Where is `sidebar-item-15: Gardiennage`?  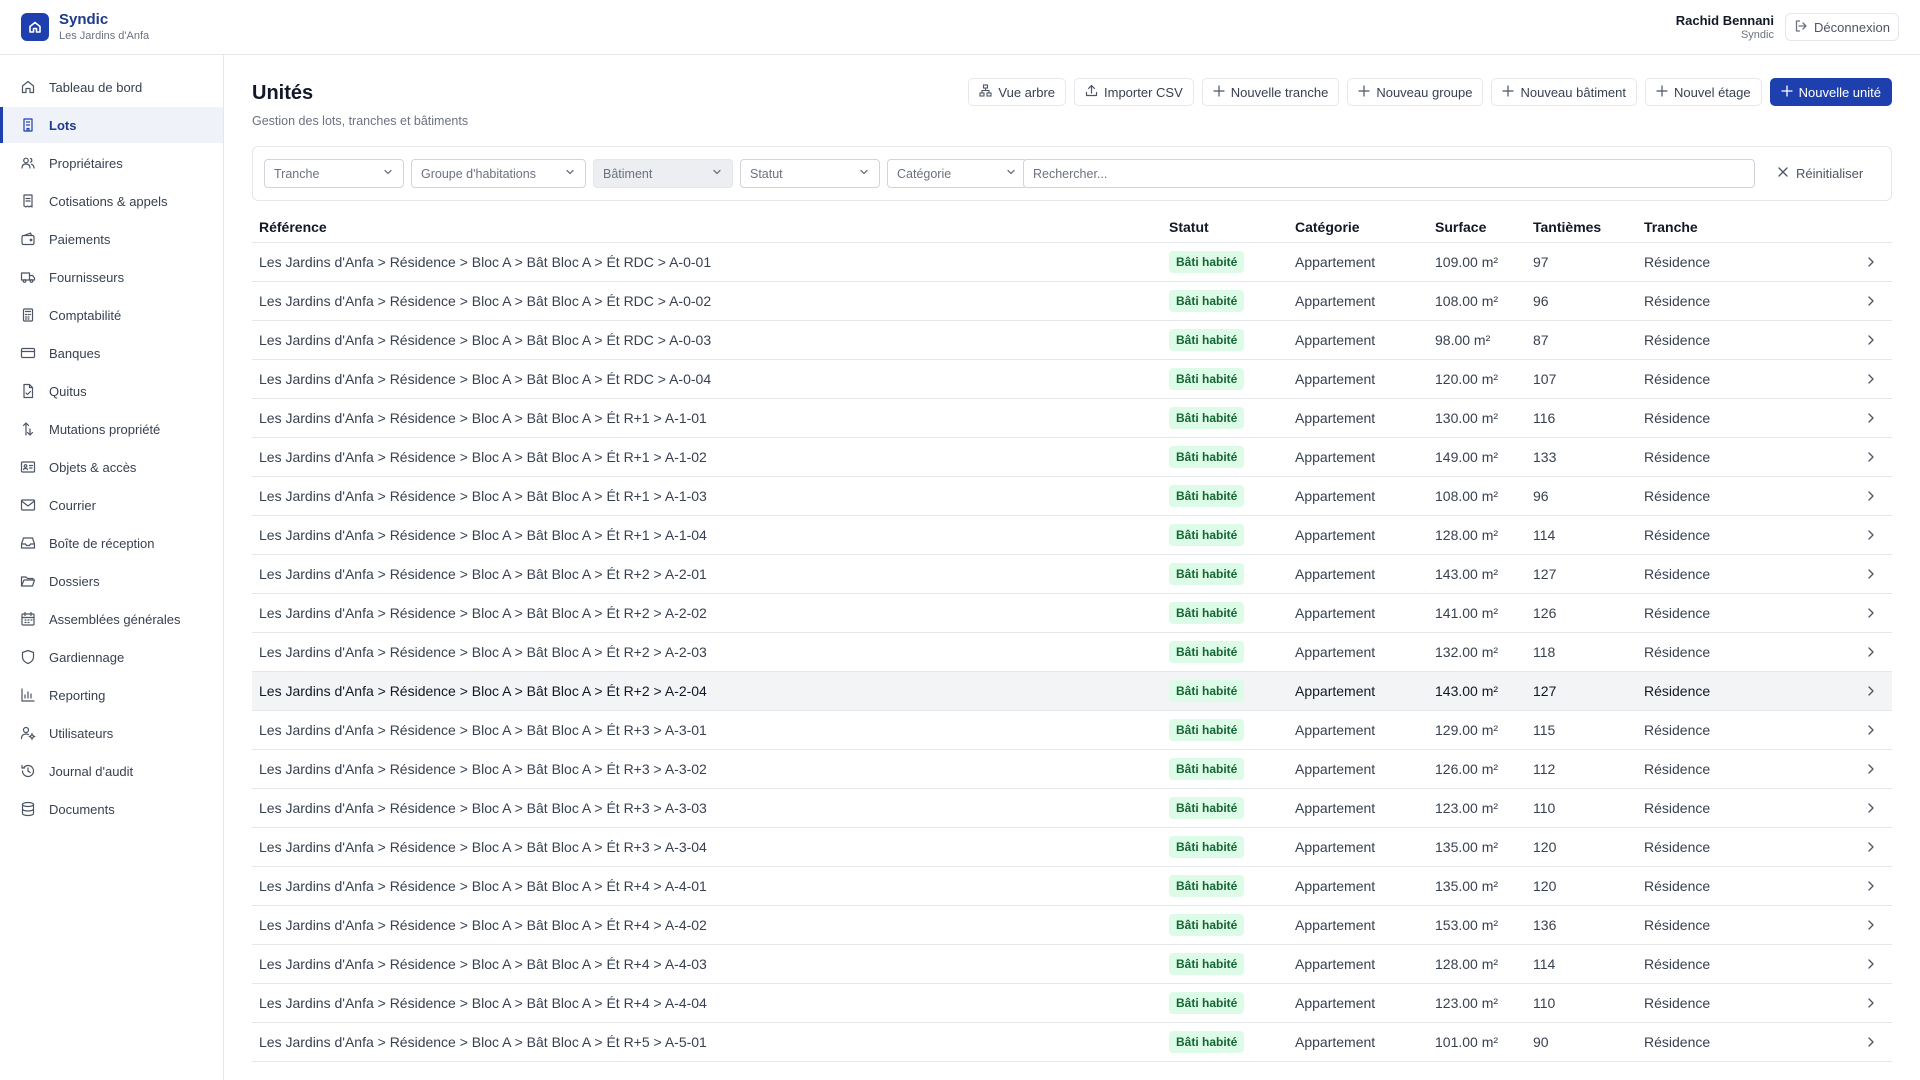 sidebar-item-15: Gardiennage is located at coordinates (111, 657).